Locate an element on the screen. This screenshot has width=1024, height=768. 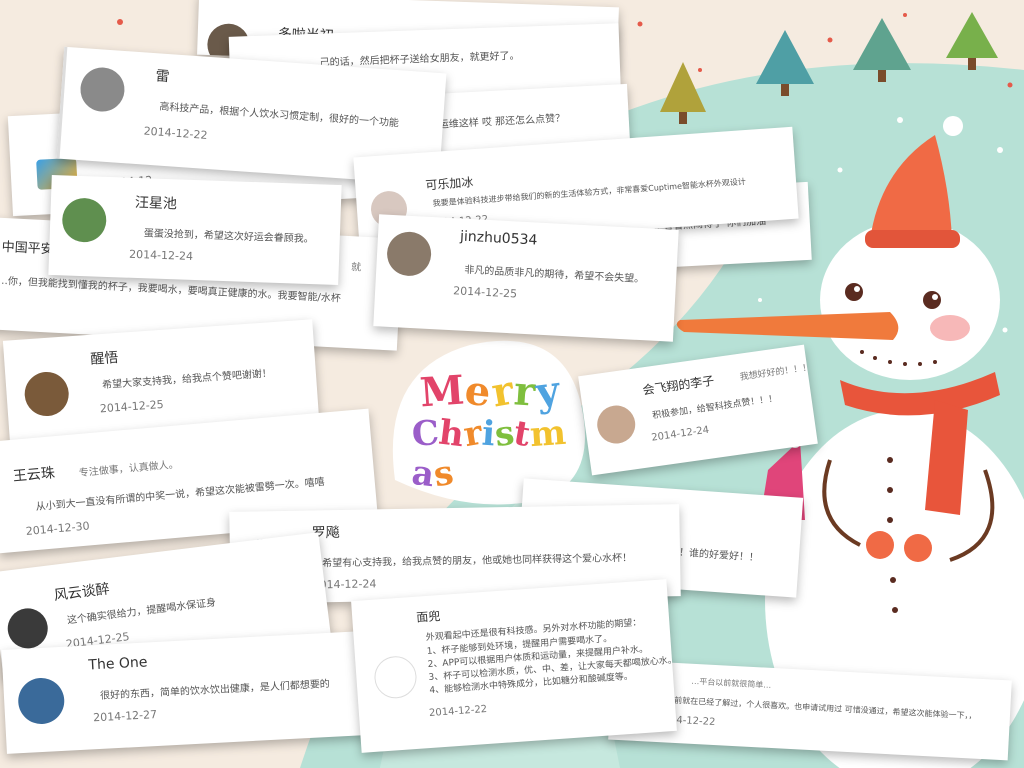
comment-text: 积极参加，给智科技点赞！！！ is located at coordinates (714, 407).